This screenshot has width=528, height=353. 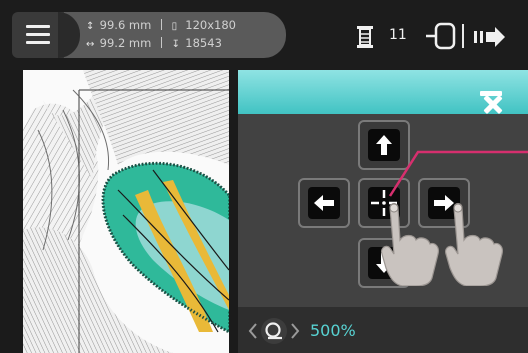 I want to click on color-count: 11, so click(x=398, y=35).